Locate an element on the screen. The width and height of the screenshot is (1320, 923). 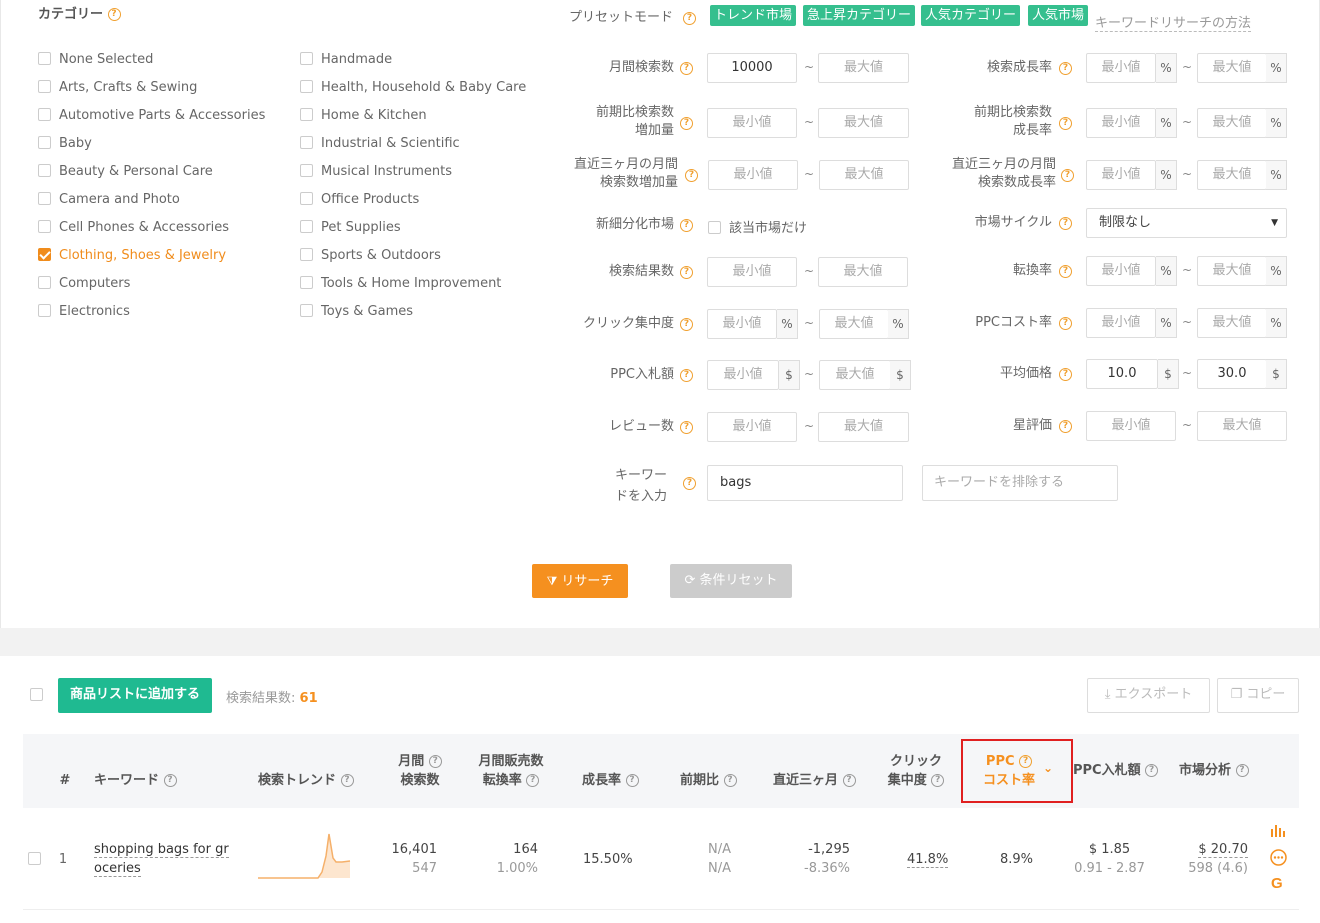
bar-chart-icon is located at coordinates (1278, 830).